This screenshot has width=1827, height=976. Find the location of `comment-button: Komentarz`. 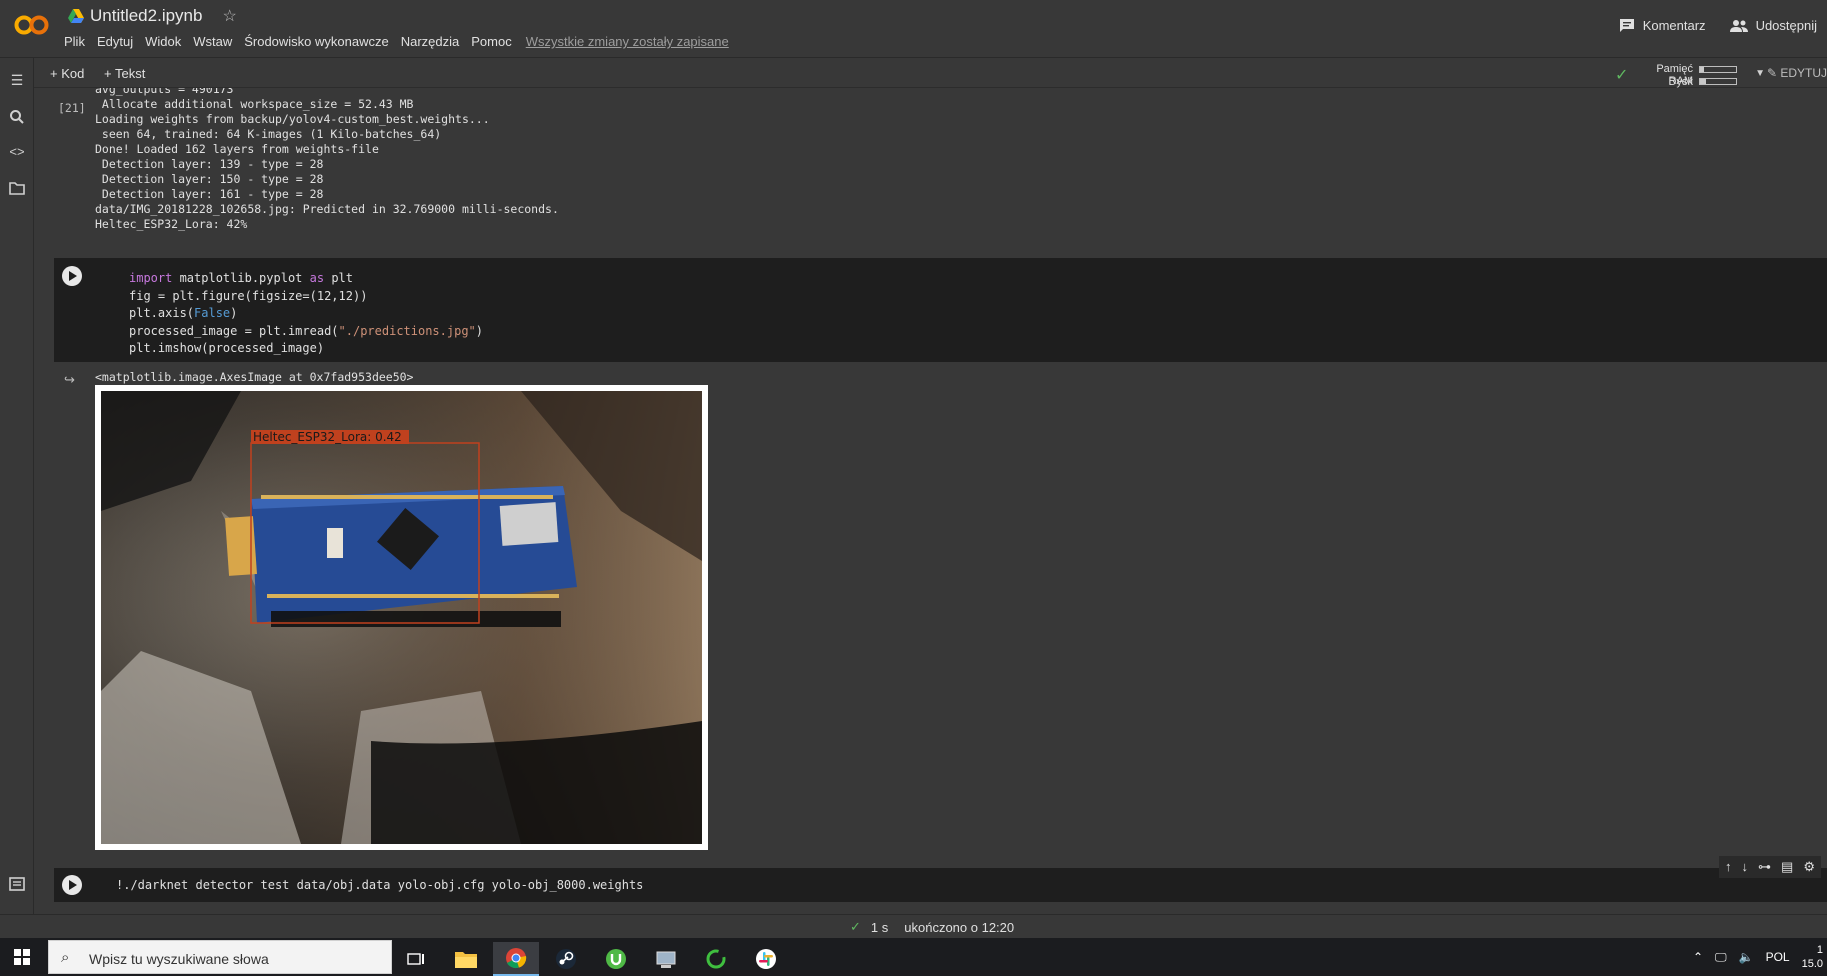

comment-button: Komentarz is located at coordinates (1662, 25).